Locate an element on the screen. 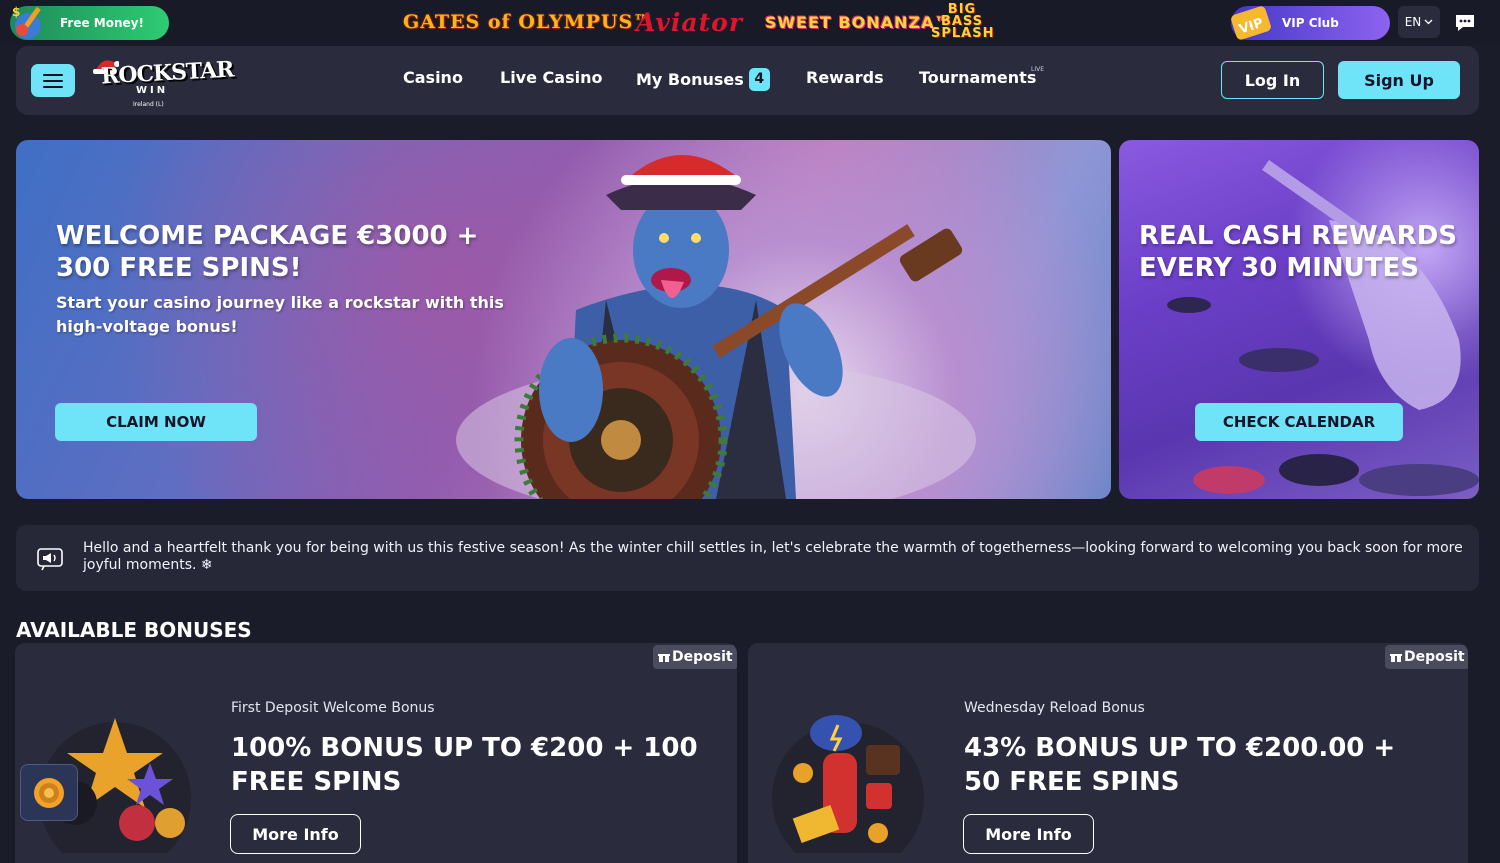 This screenshot has height=863, width=1500. guitar-dice-coins-illustration is located at coordinates (848, 784).